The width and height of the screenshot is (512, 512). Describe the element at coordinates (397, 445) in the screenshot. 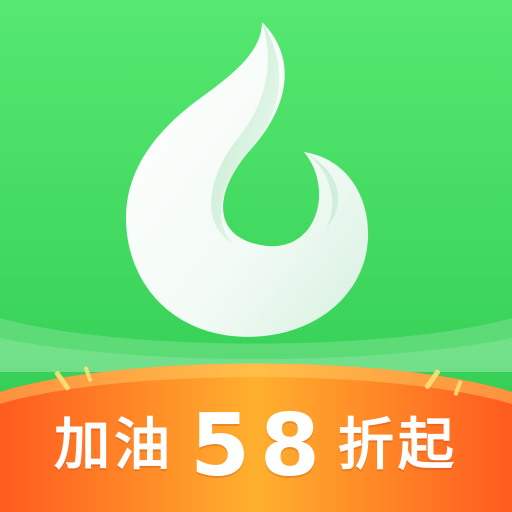

I see `promo-suffix: 折起` at that location.